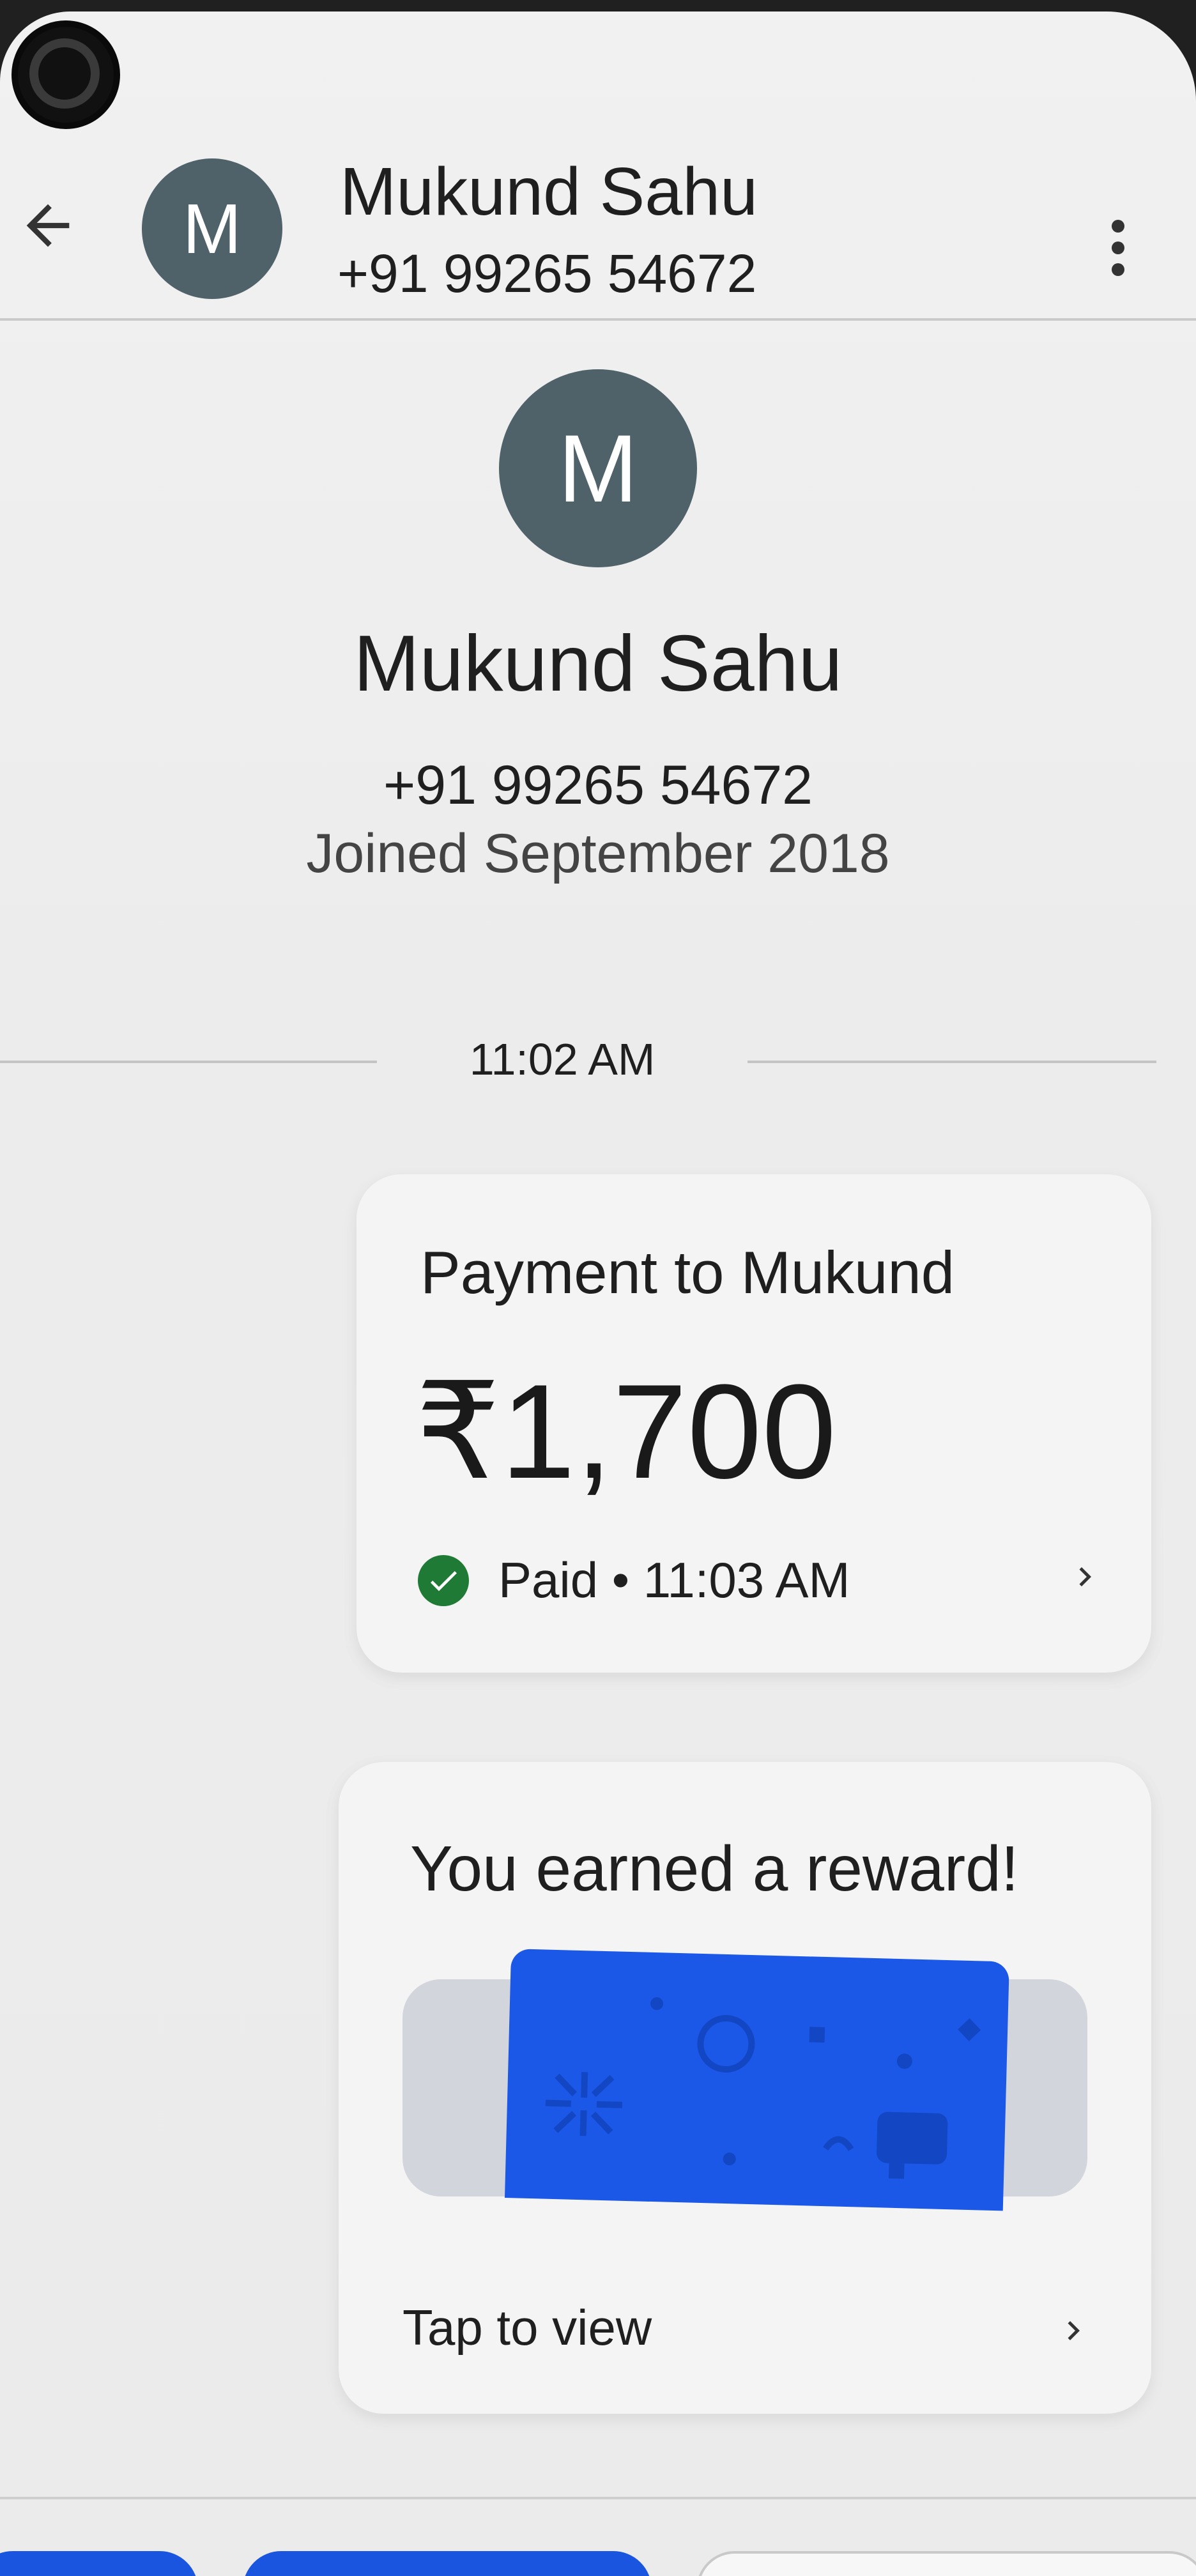 The height and width of the screenshot is (2576, 1196). What do you see at coordinates (687, 1272) in the screenshot?
I see `payment-title: Payment to Mukund` at bounding box center [687, 1272].